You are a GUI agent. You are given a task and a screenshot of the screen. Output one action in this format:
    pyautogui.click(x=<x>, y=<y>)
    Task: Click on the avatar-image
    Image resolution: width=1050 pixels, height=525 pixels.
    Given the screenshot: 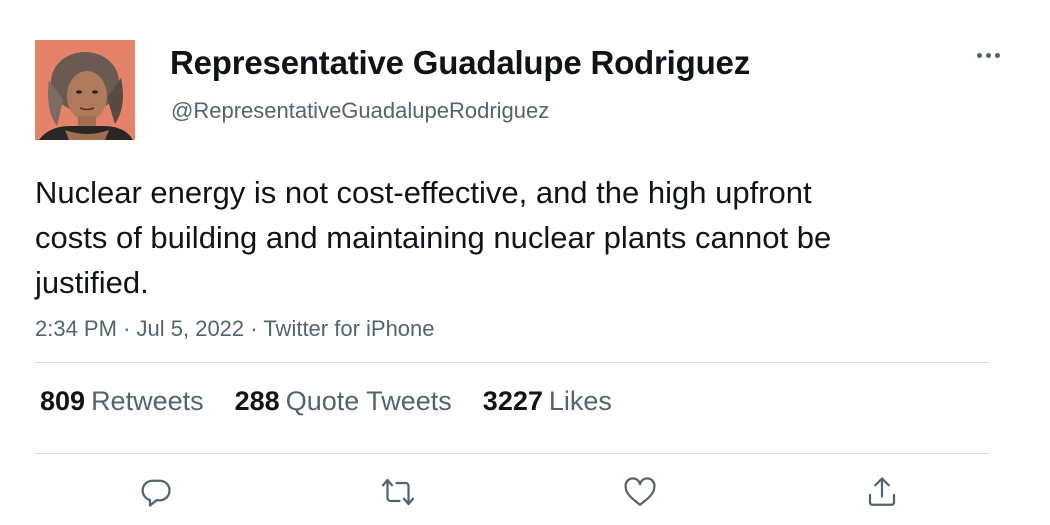 What is the action you would take?
    pyautogui.click(x=85, y=90)
    